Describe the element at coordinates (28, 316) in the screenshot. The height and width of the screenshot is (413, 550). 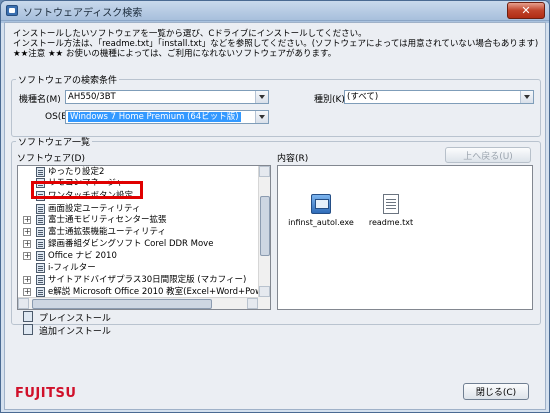
I see `preinstall-icon` at that location.